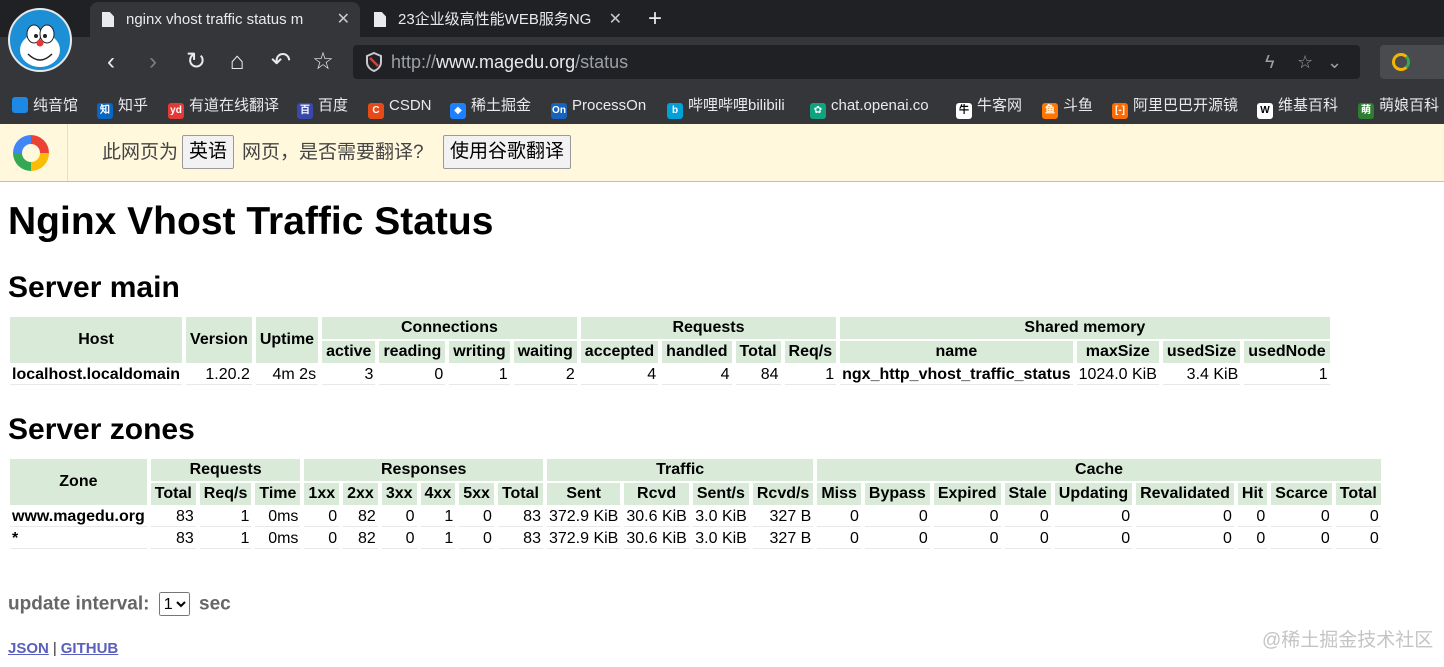 Image resolution: width=1444 pixels, height=667 pixels. Describe the element at coordinates (722, 153) in the screenshot. I see `translate-bar: 此网页为 英语 网页，是否需要翻译? 使用谷歌翻译` at that location.